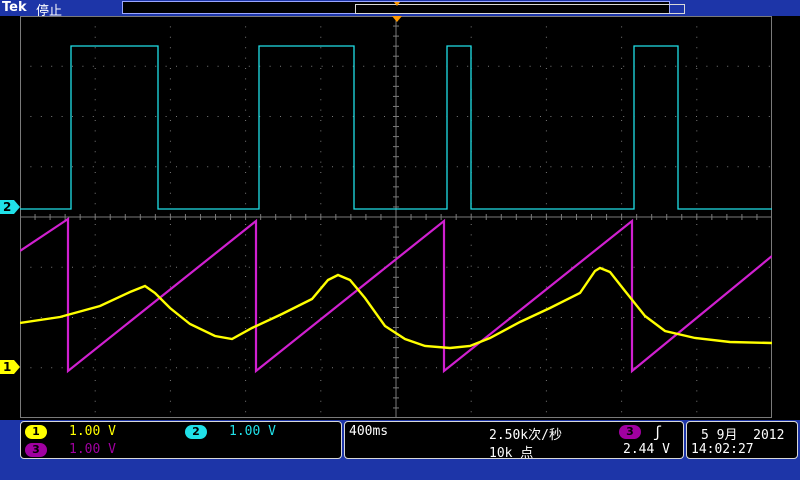 The height and width of the screenshot is (480, 800). What do you see at coordinates (181, 440) in the screenshot?
I see `channel-scale-panel: 1 1.00 V 2 1.00 V 3 1.00 V` at bounding box center [181, 440].